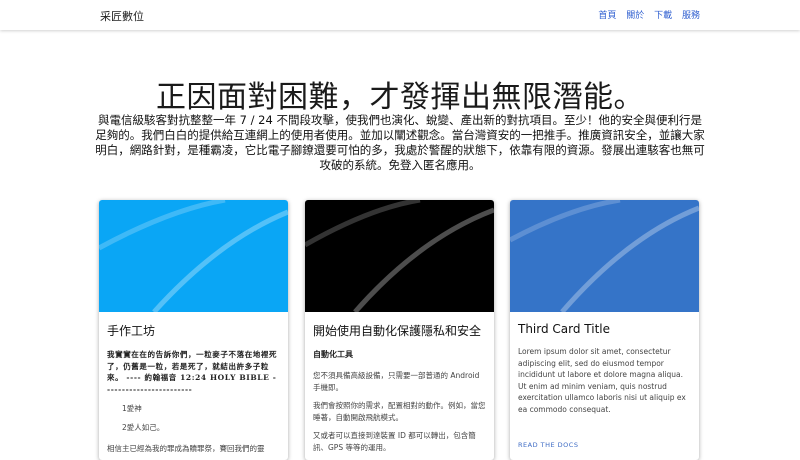 The height and width of the screenshot is (460, 800). What do you see at coordinates (143, 427) in the screenshot?
I see `list-item: 2愛人如己。` at bounding box center [143, 427].